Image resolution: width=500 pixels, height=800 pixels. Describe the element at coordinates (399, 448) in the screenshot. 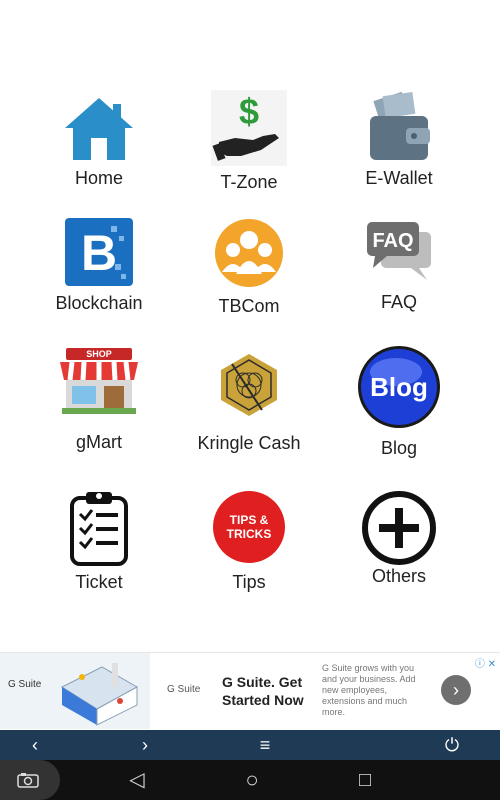

I see `menu-label-blog: Blog` at that location.